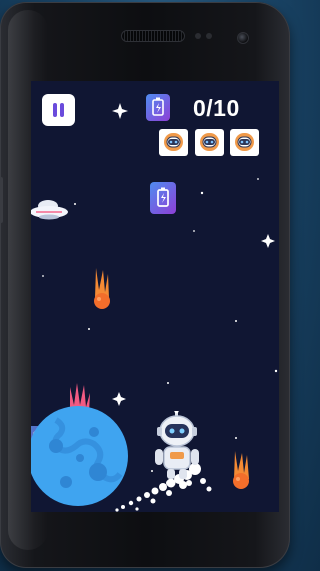 The width and height of the screenshot is (320, 571). Describe the element at coordinates (209, 36) in the screenshot. I see `light-sensor` at that location.